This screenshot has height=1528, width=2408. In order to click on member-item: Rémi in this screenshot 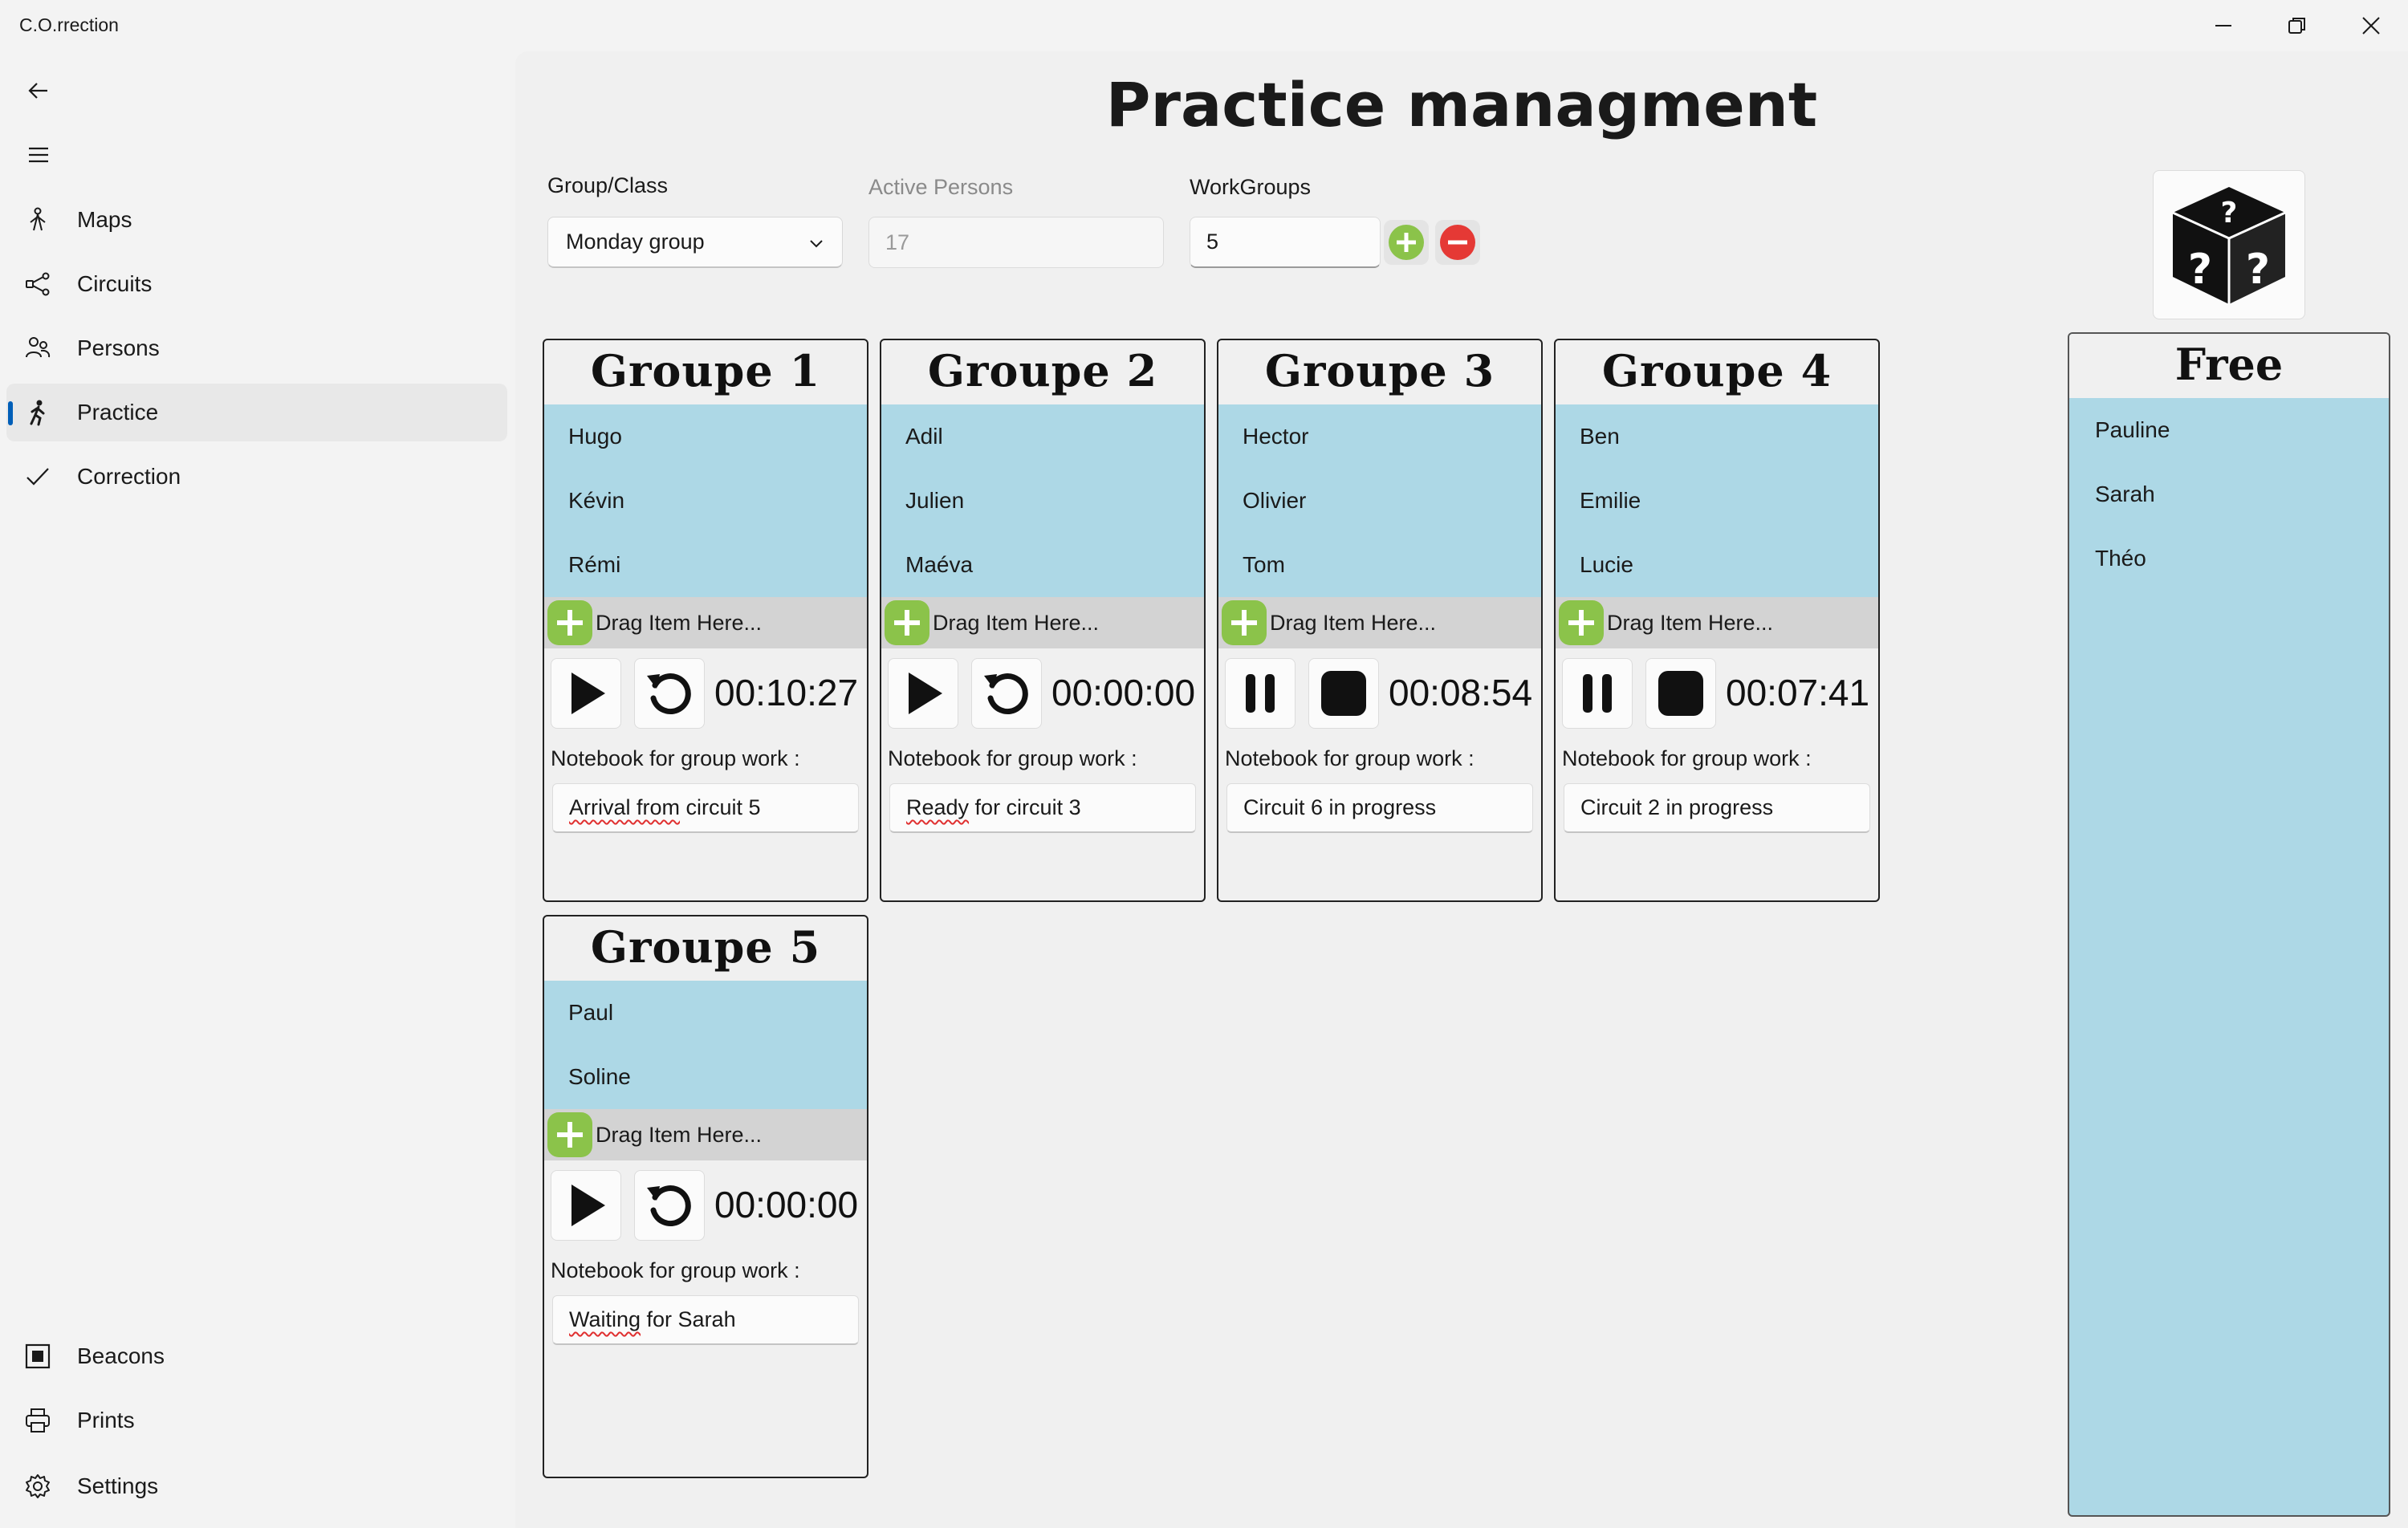, I will do `click(705, 565)`.